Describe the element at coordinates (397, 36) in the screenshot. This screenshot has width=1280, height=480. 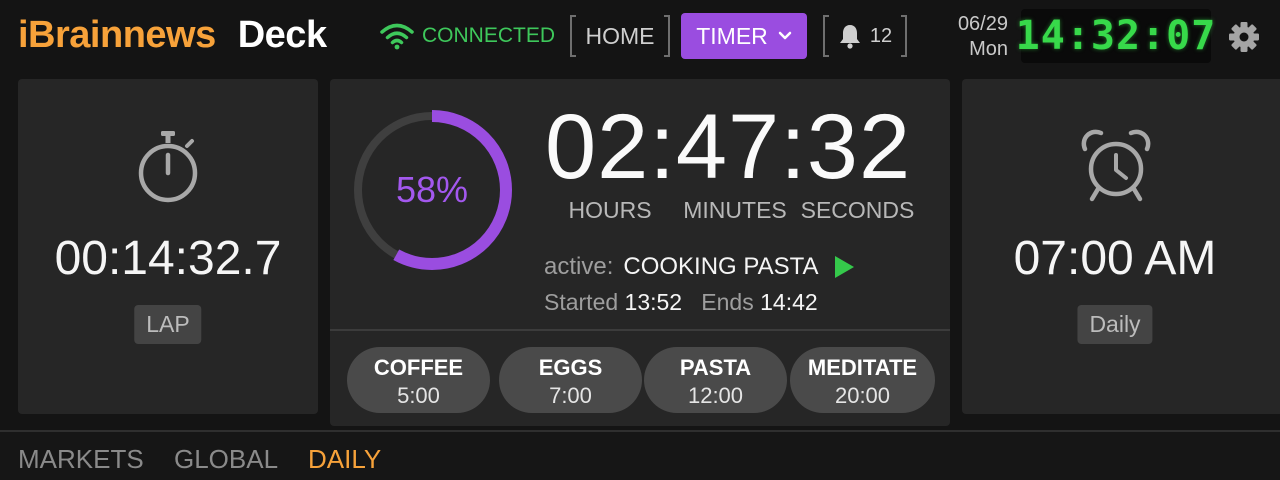
I see `wifi-icon` at that location.